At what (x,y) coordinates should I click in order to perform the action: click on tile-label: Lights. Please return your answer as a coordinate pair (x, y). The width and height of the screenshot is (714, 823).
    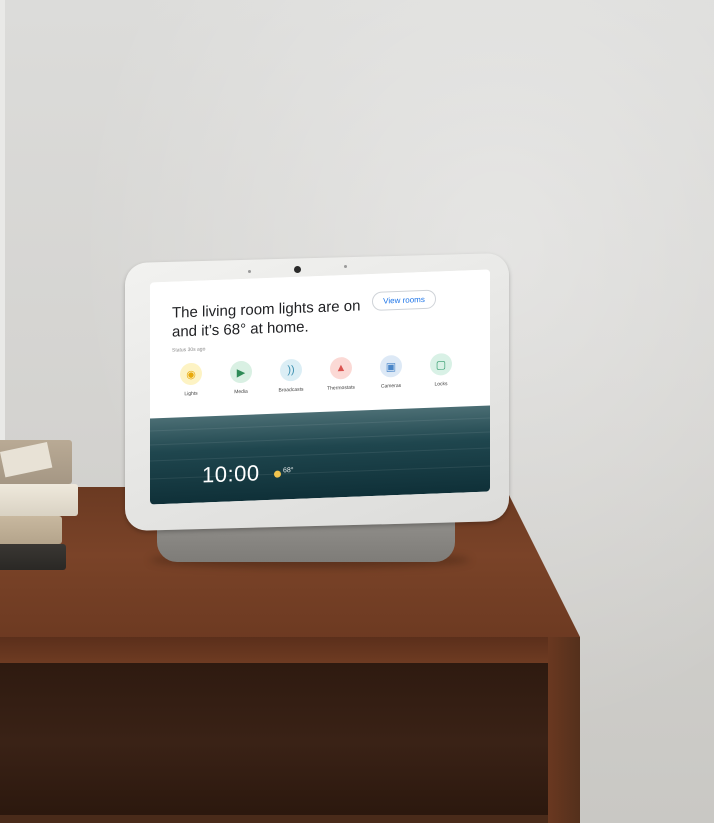
    Looking at the image, I should click on (191, 394).